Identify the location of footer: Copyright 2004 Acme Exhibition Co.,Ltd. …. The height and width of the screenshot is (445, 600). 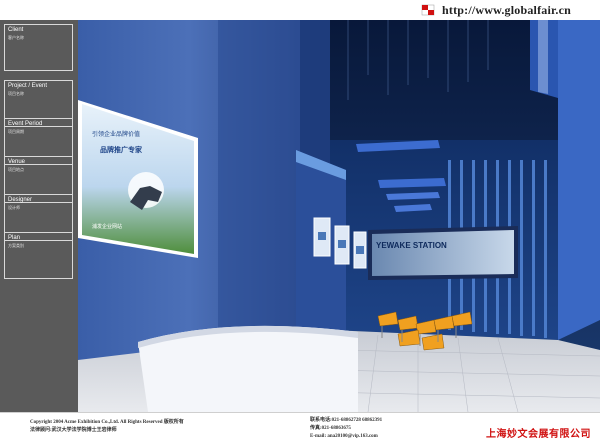
(300, 428).